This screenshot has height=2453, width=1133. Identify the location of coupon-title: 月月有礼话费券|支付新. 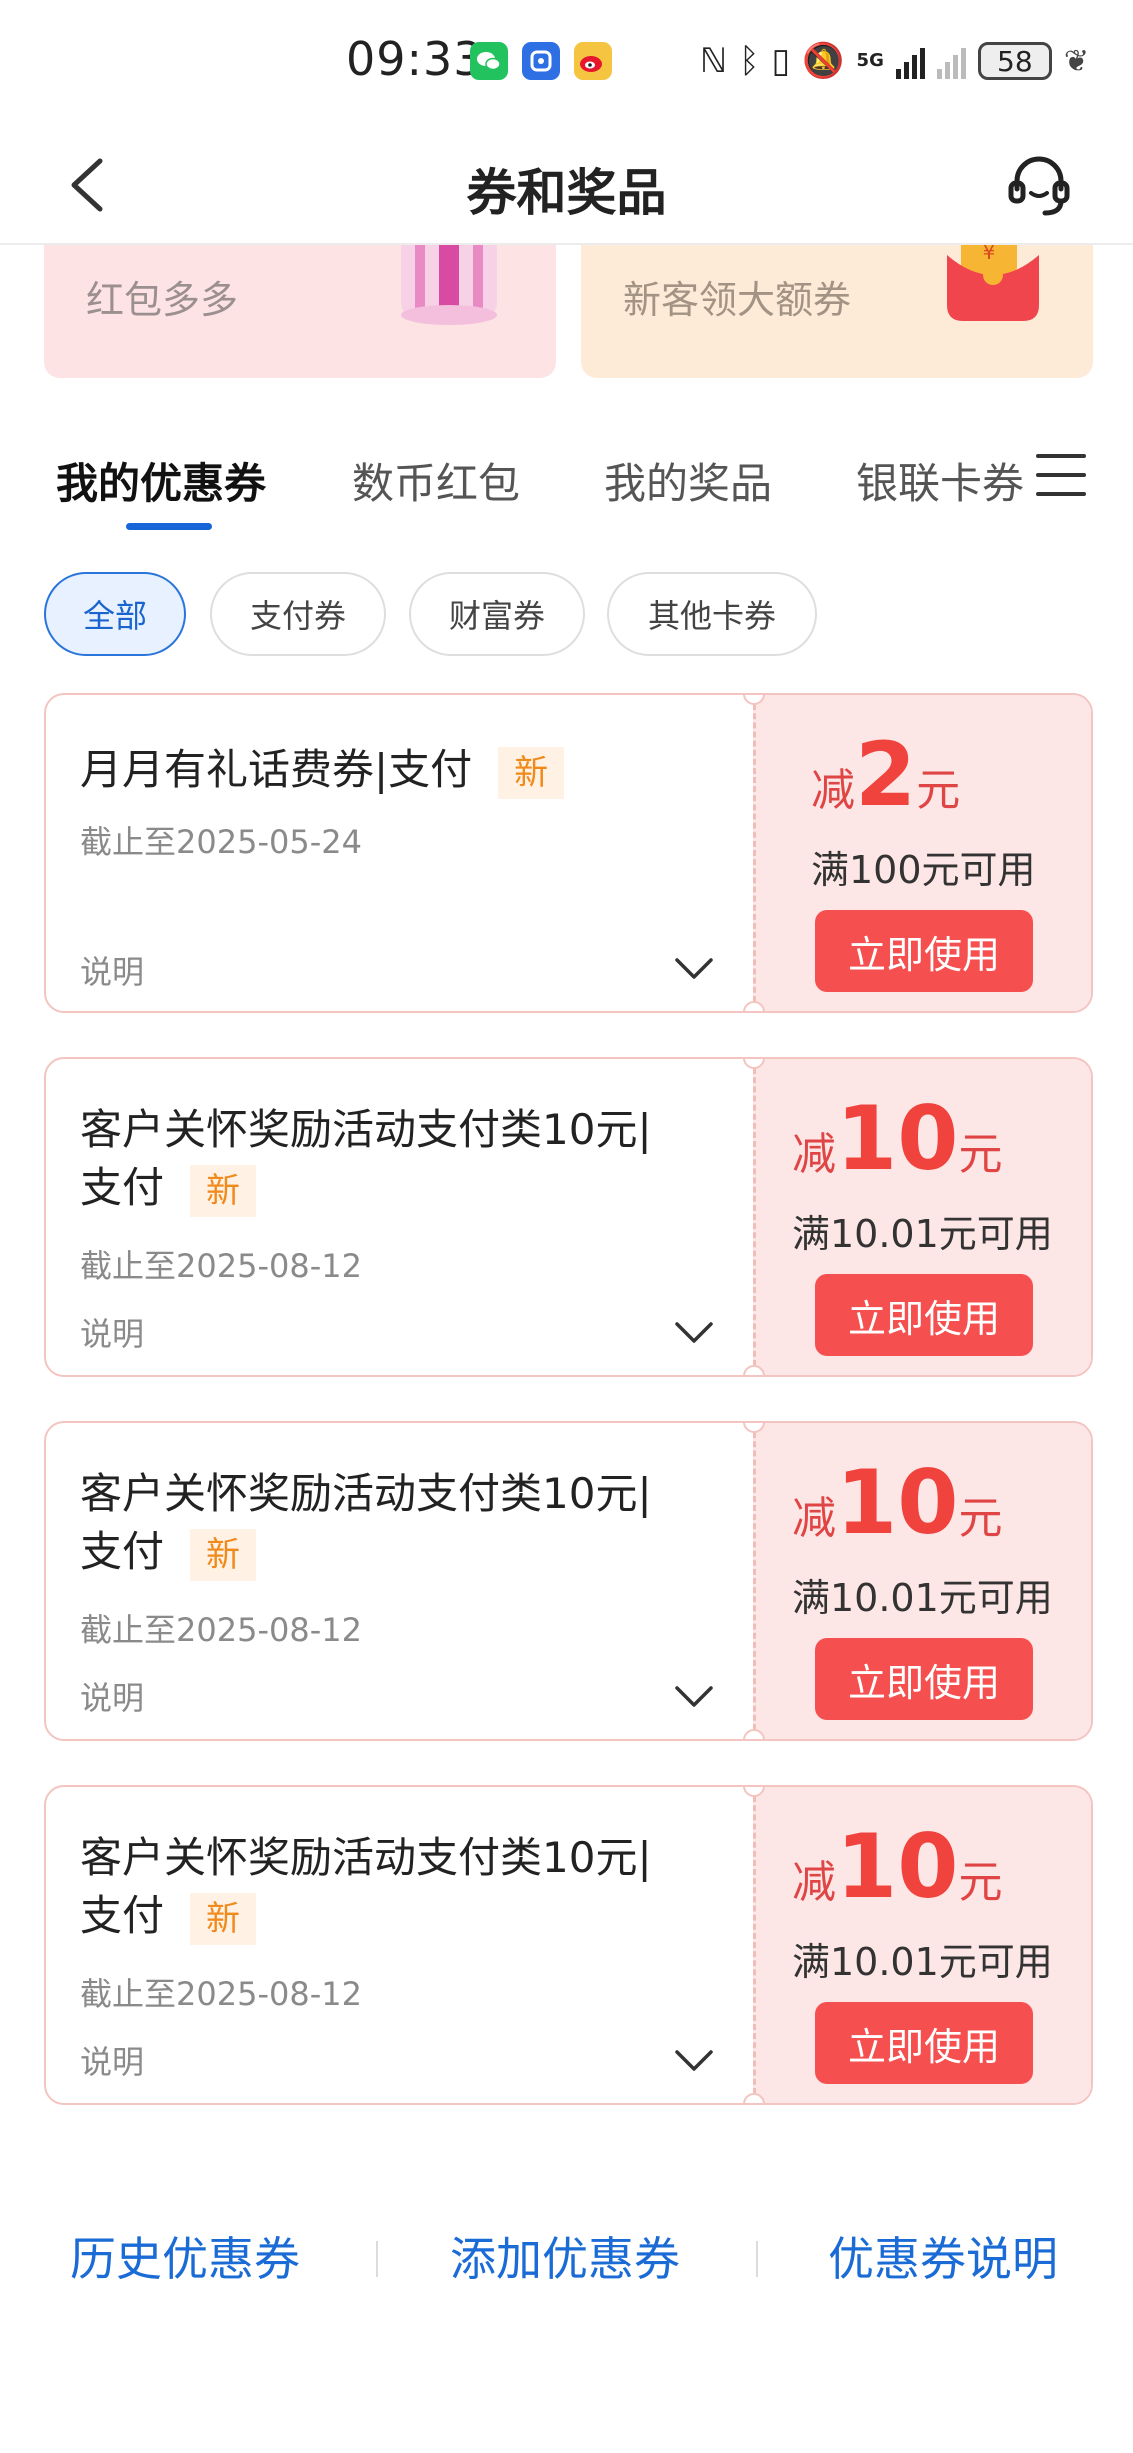
(405, 770).